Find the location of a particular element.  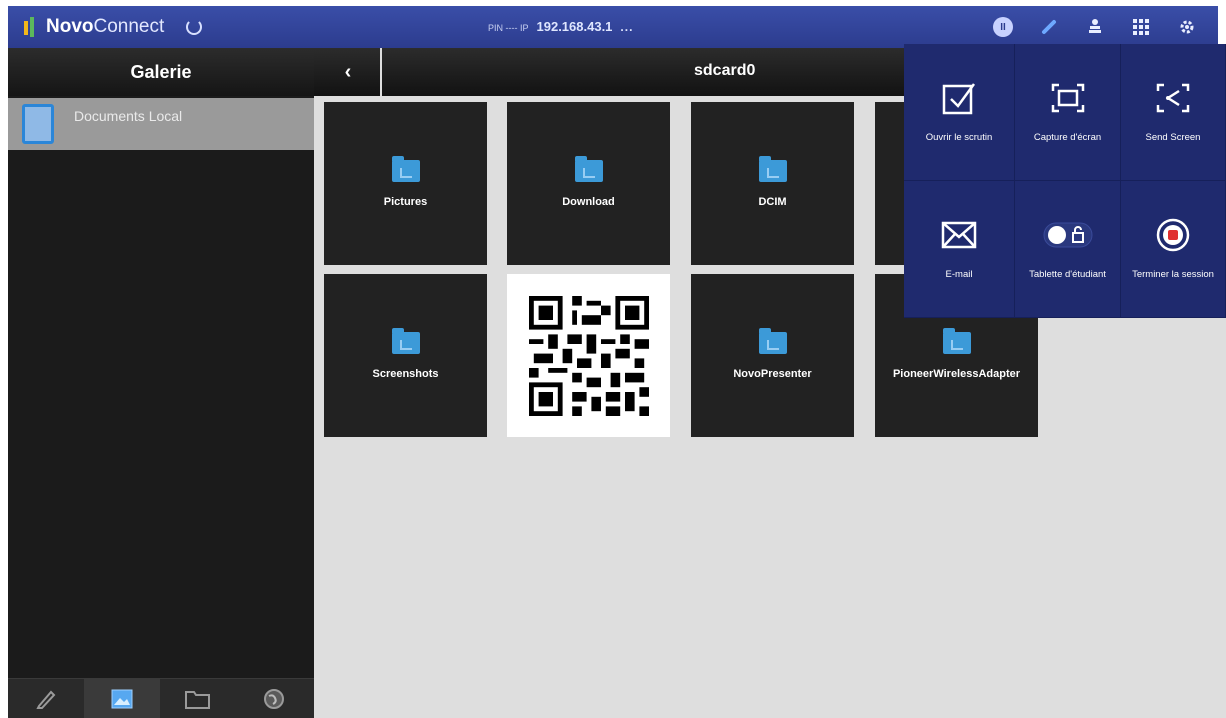

tile-label: NovoPresenter is located at coordinates (772, 373).